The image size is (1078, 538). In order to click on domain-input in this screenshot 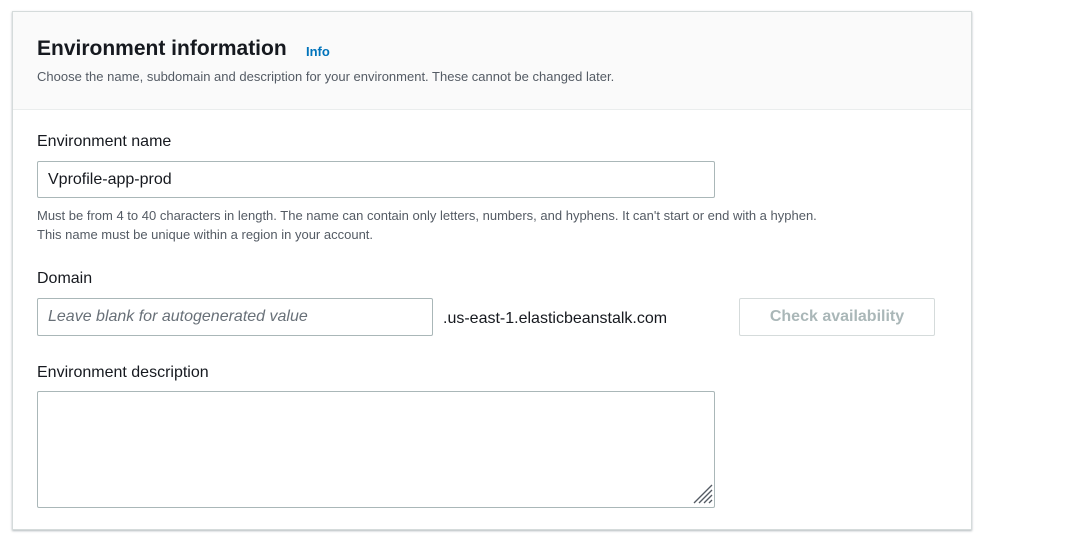, I will do `click(235, 317)`.